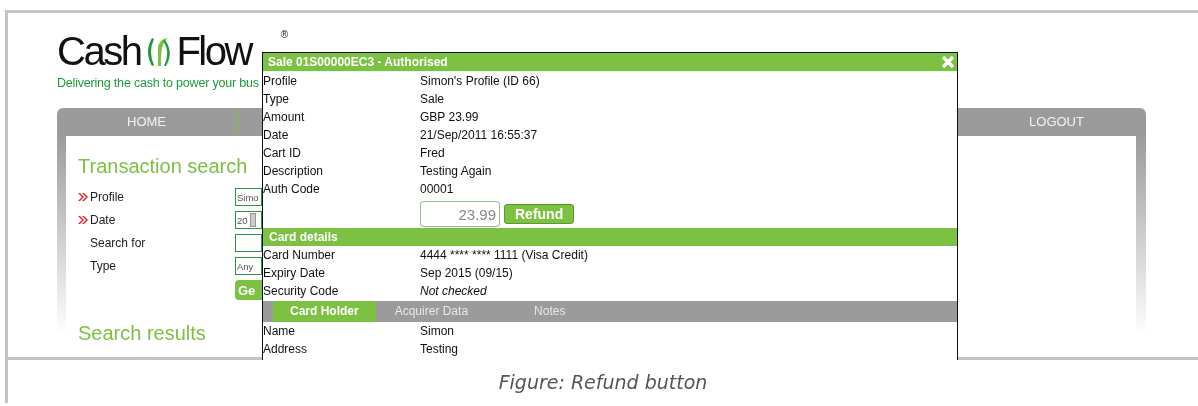  Describe the element at coordinates (610, 237) in the screenshot. I see `section-header: Card details` at that location.